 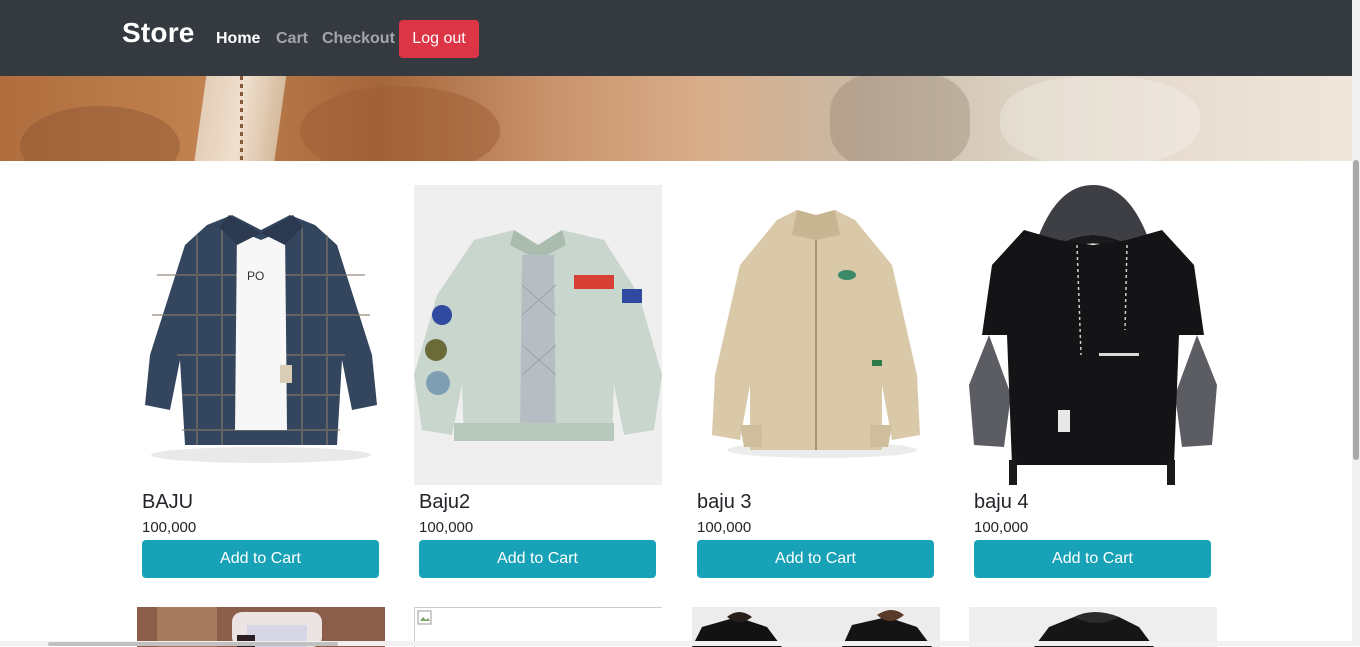 I want to click on nav-link-home: Home, so click(x=238, y=39).